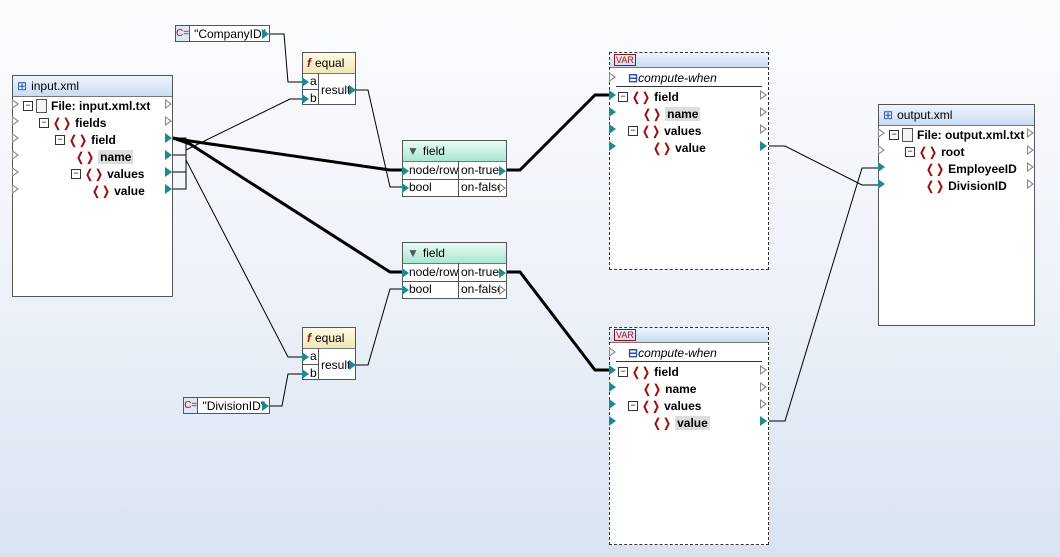  What do you see at coordinates (286, 58) in the screenshot?
I see `wire-companyid-to-equal-a` at bounding box center [286, 58].